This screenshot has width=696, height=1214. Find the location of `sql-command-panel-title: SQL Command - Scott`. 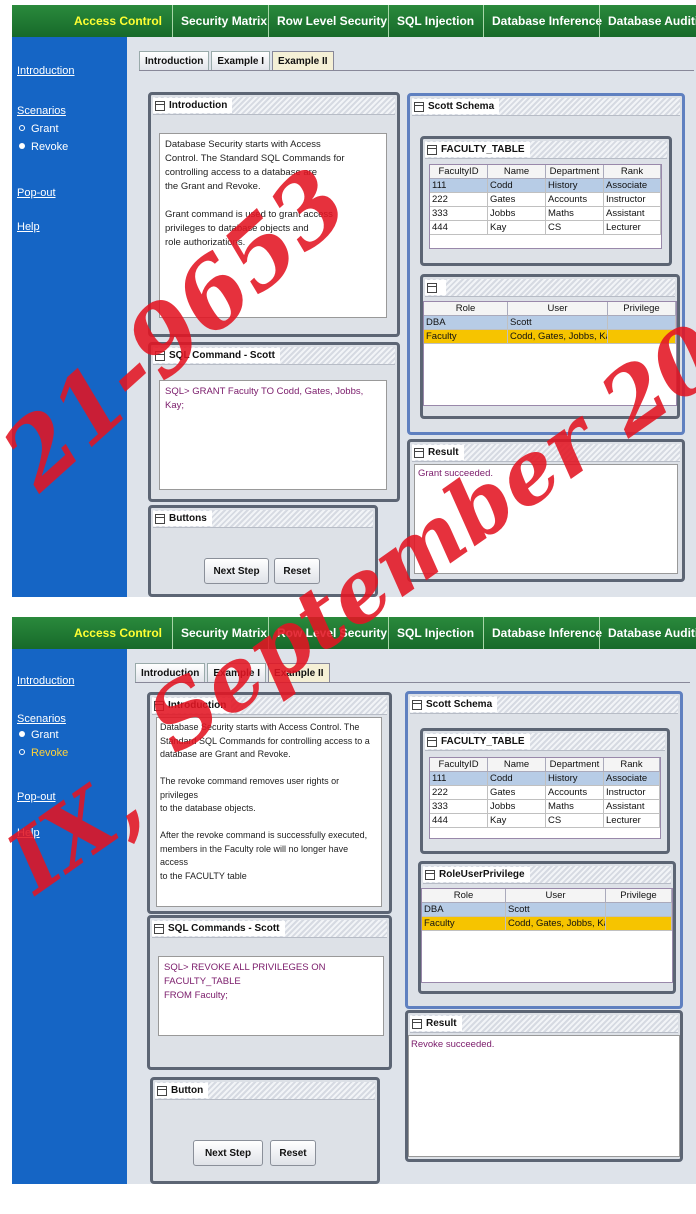

sql-command-panel-title: SQL Command - Scott is located at coordinates (222, 355).